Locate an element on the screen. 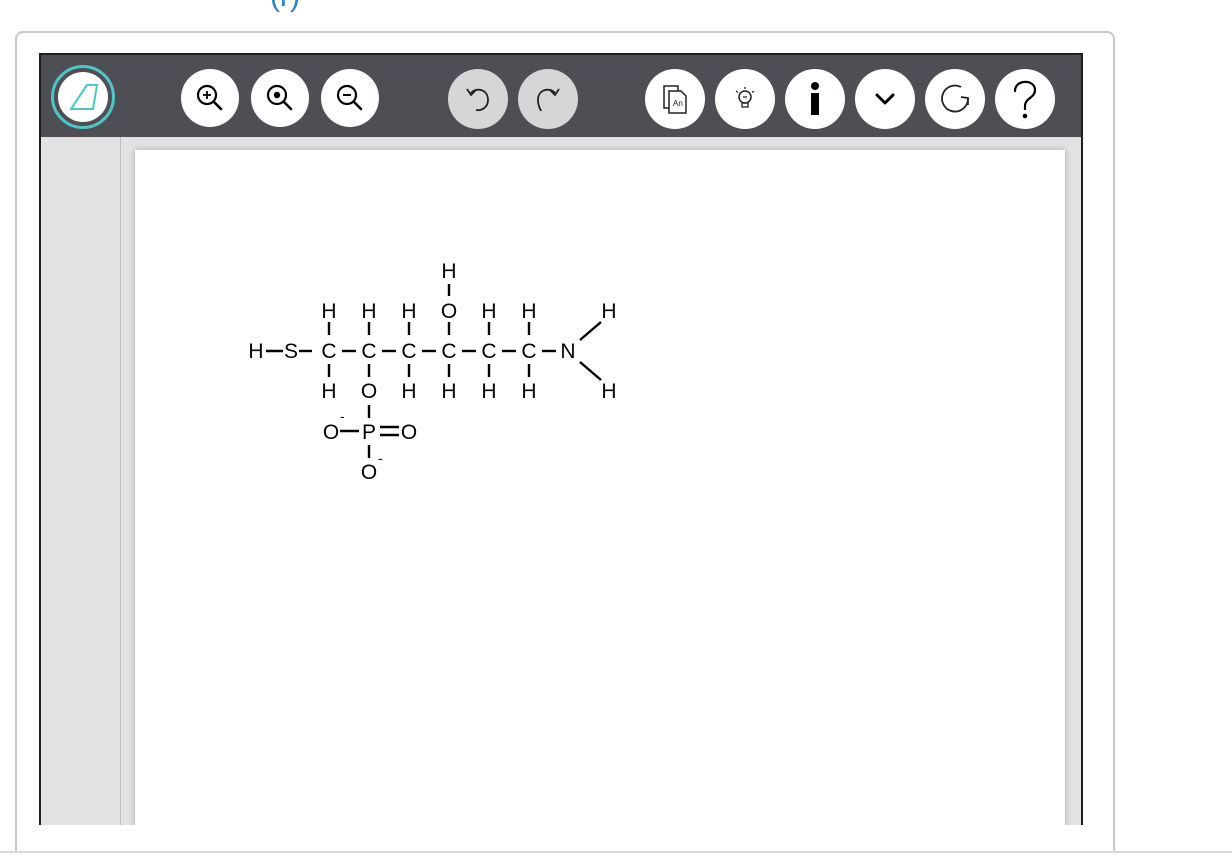  zoom-in-button is located at coordinates (210, 98).